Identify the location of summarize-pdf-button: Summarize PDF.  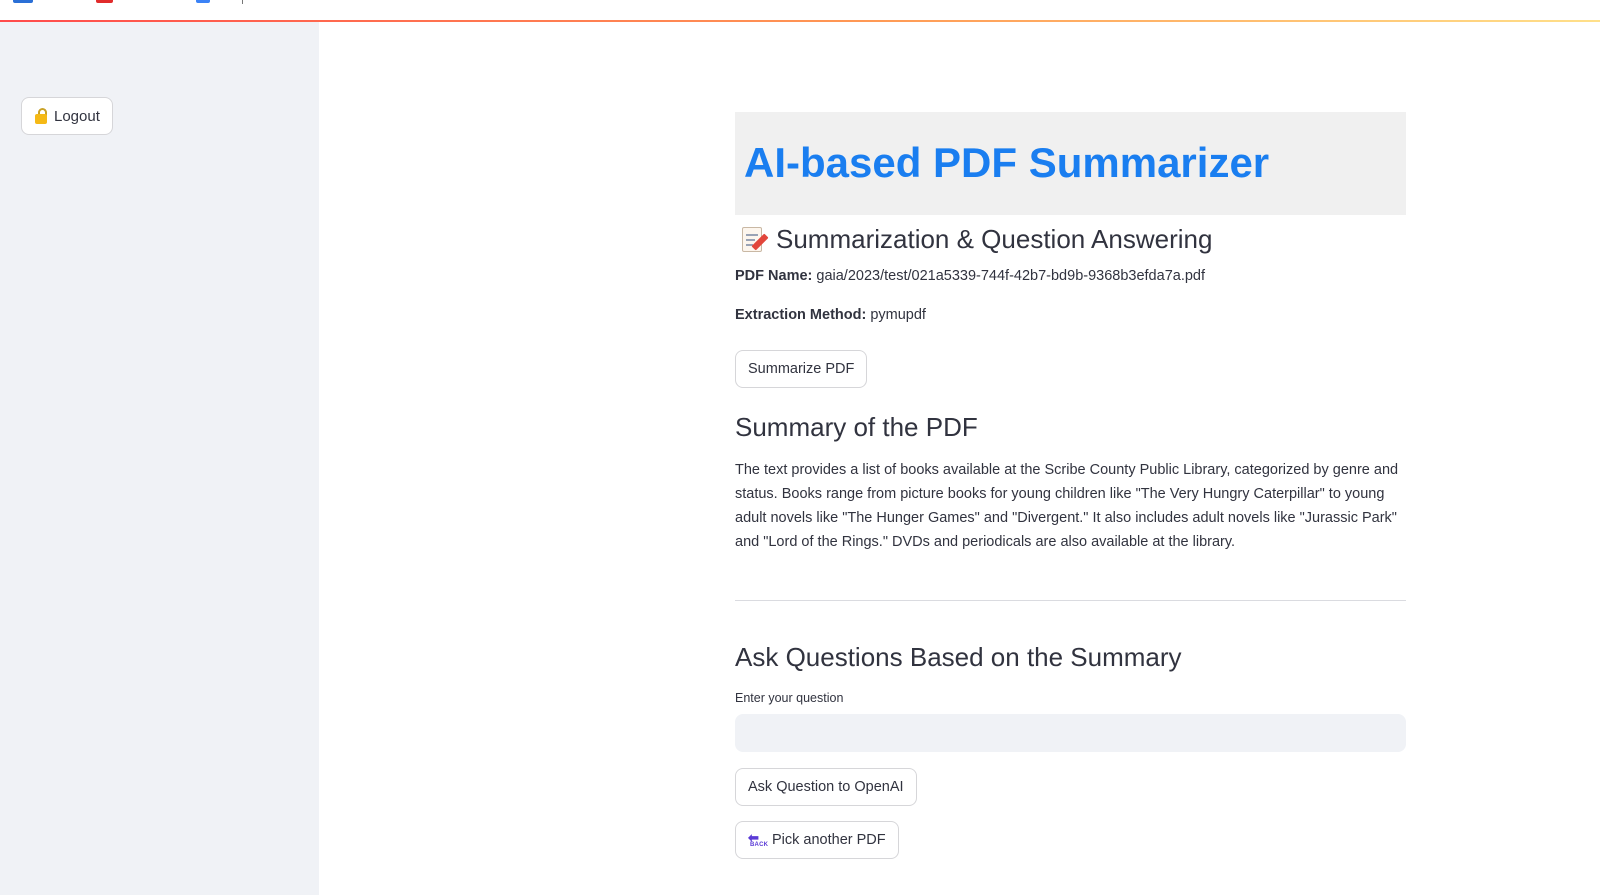
(801, 369).